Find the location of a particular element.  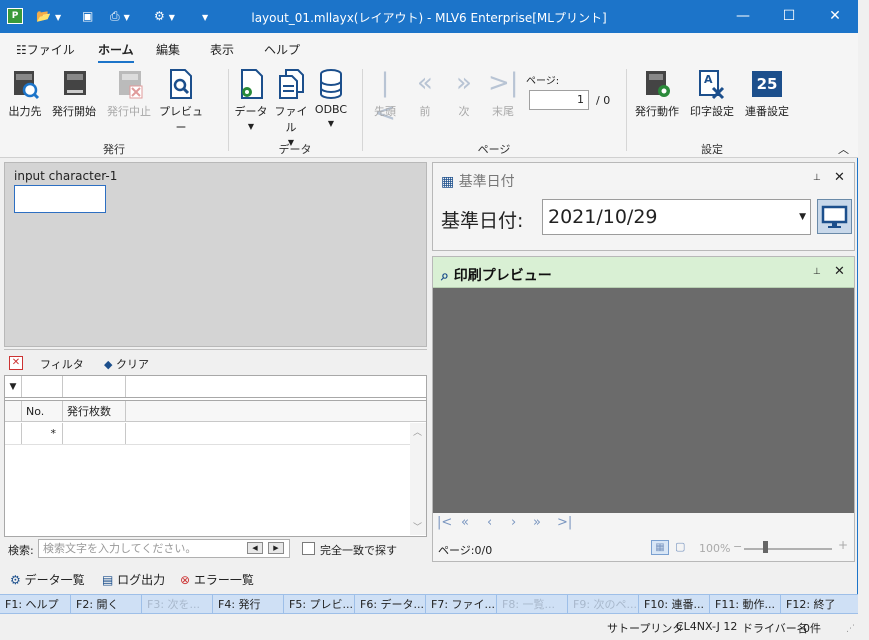

last-page-button: >| 末尾 is located at coordinates (503, 93).